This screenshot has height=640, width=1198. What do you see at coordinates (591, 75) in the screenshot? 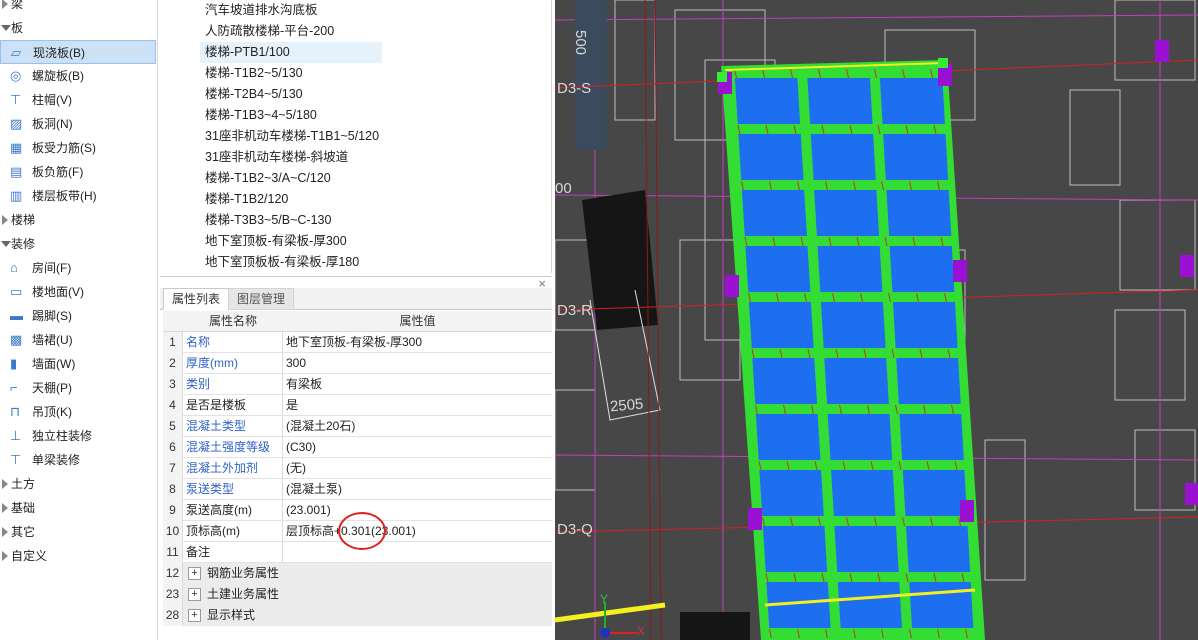
I see `navy-block` at bounding box center [591, 75].